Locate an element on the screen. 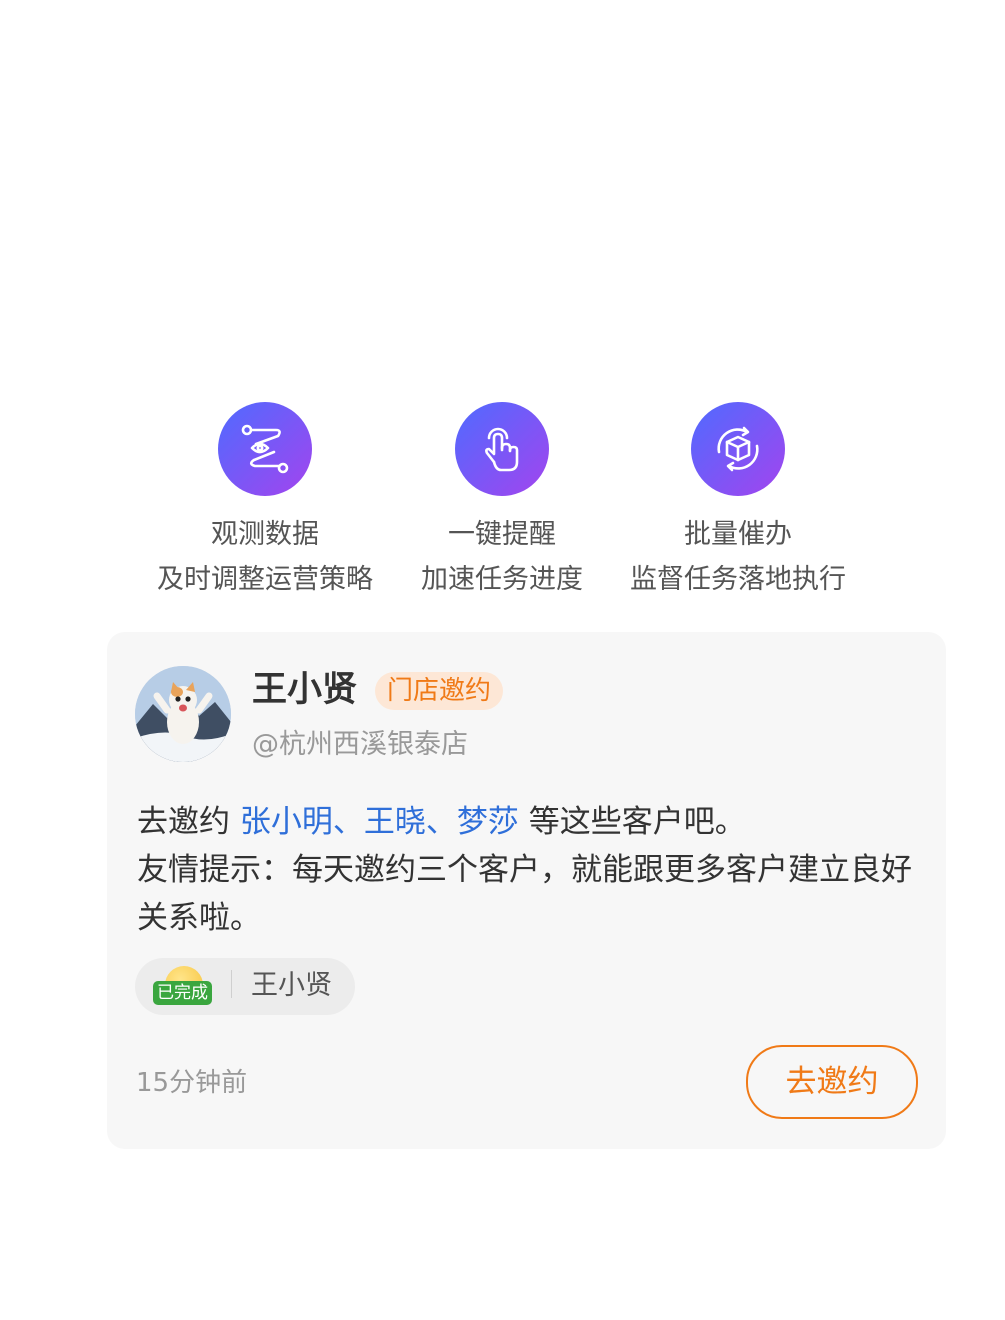 The image size is (1005, 1320). feature-one-key-remind: 一键提醒 加速任务进度 is located at coordinates (502, 499).